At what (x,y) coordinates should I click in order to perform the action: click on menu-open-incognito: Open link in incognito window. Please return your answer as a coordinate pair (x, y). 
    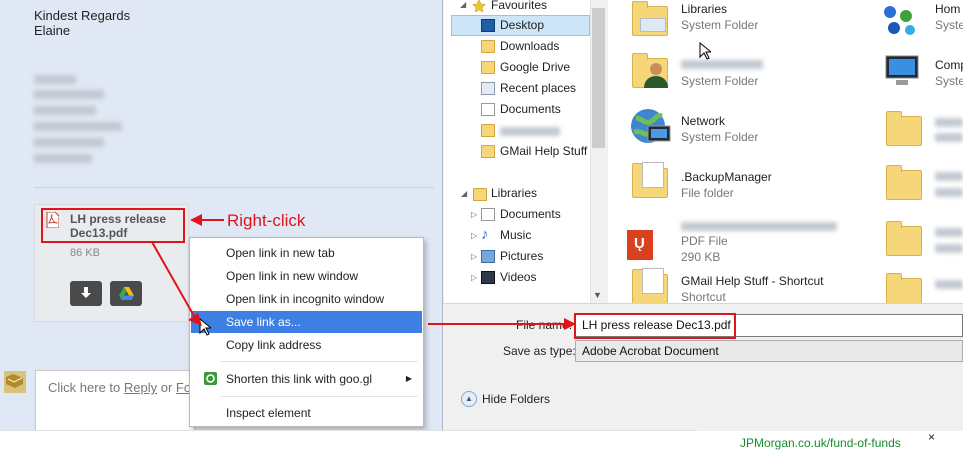
    Looking at the image, I should click on (306, 299).